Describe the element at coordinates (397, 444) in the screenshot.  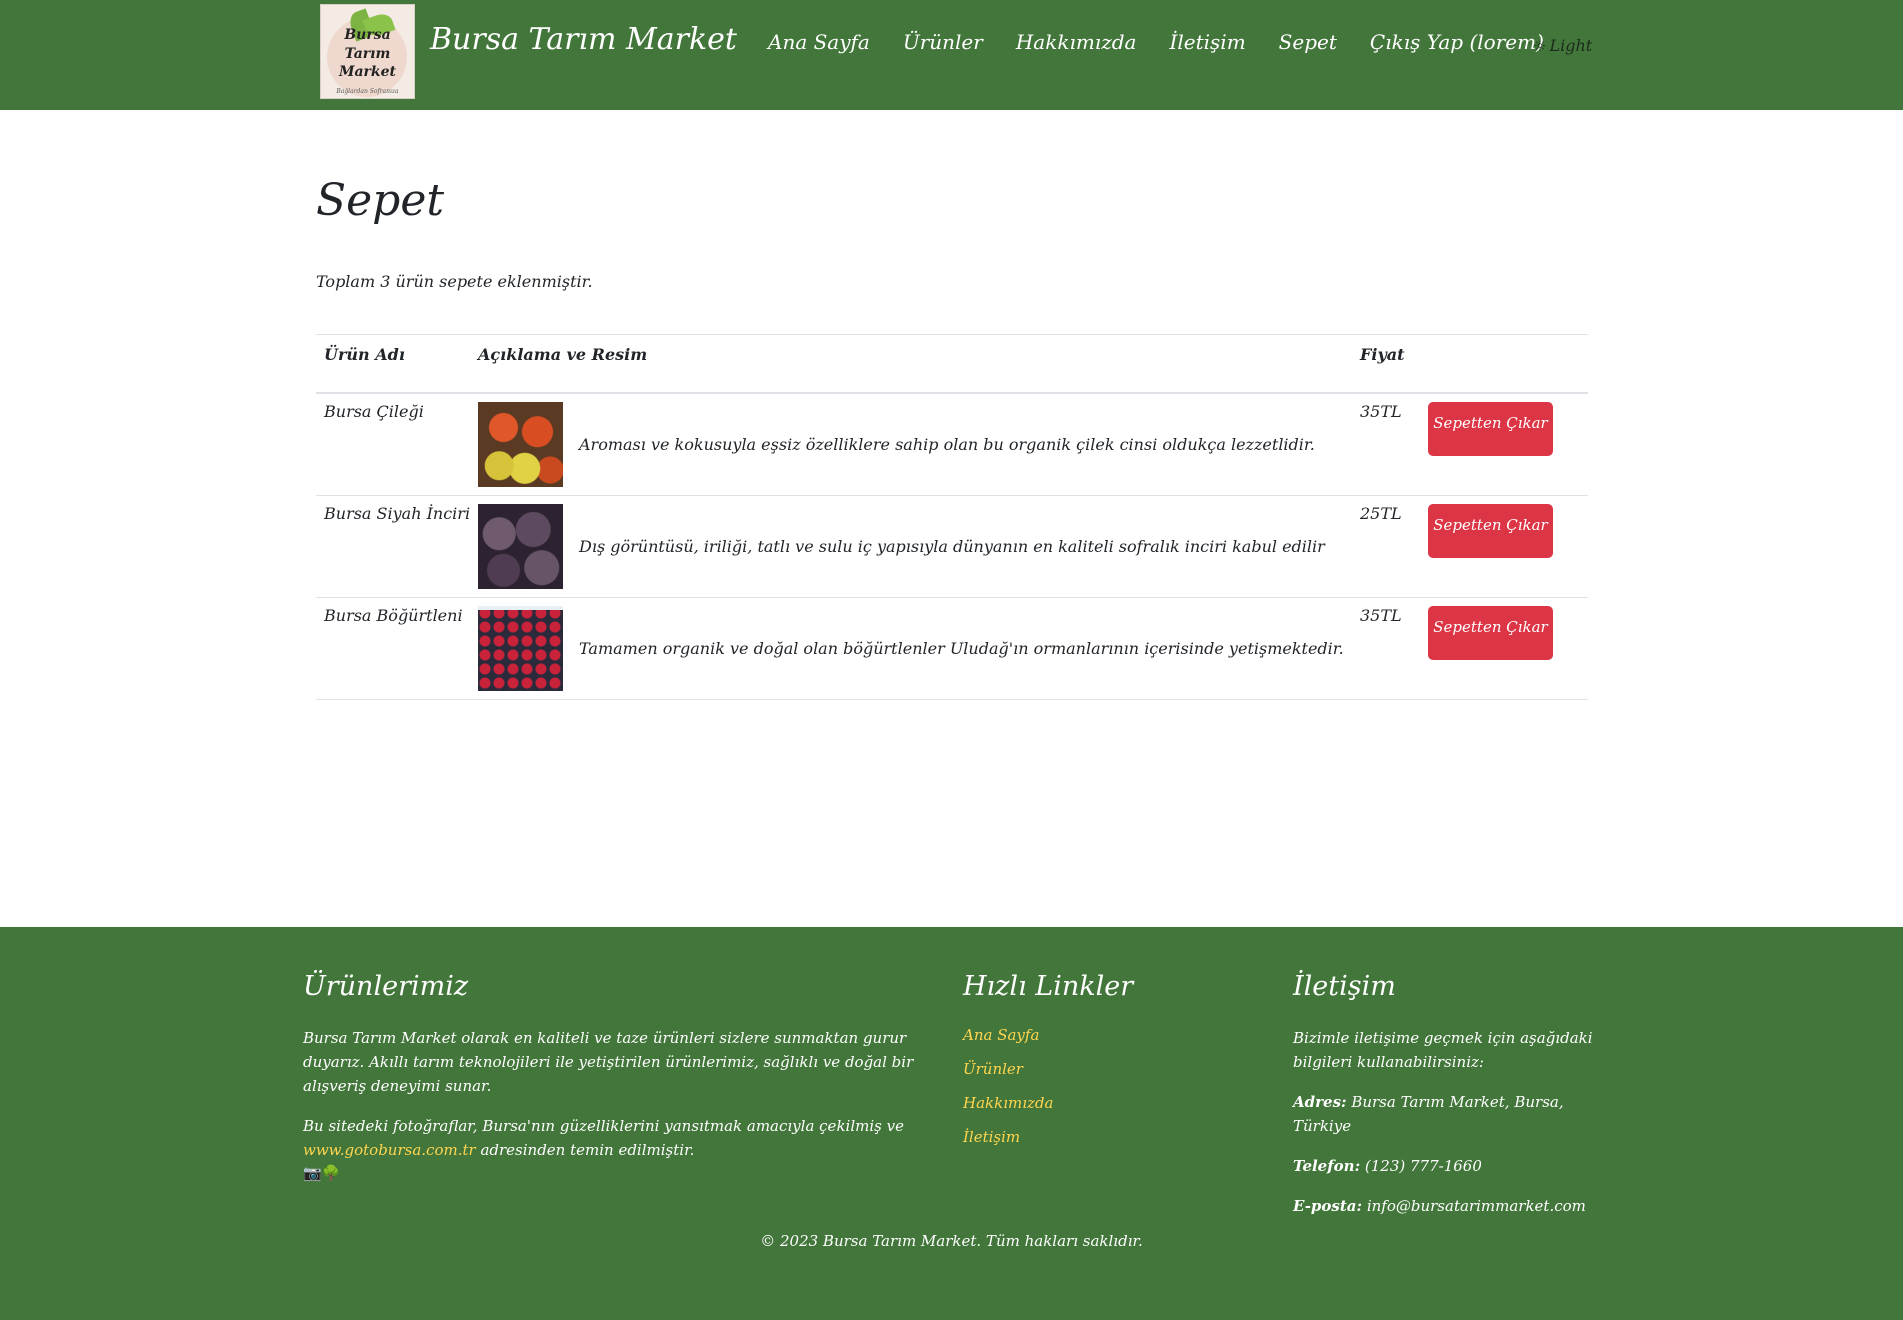
I see `product-name: Bursa Çileği` at that location.